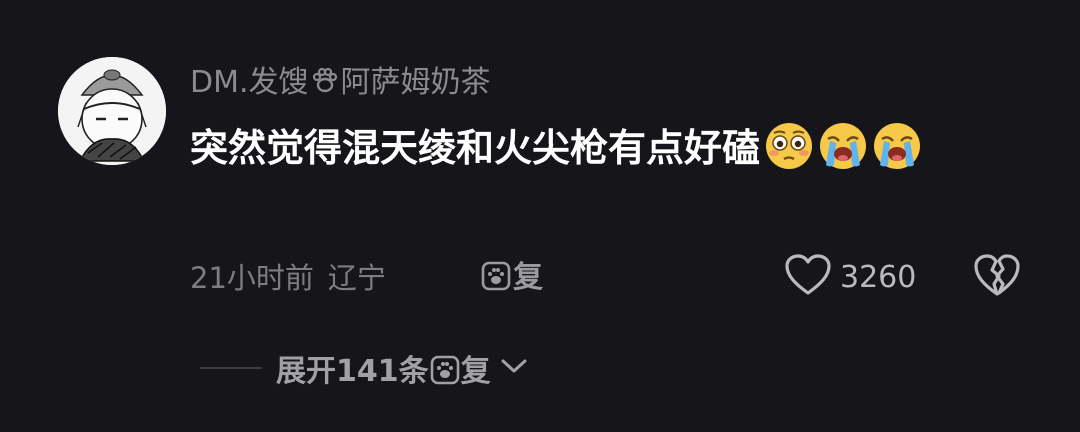 The height and width of the screenshot is (432, 1080). What do you see at coordinates (511, 278) in the screenshot?
I see `reply-button: 复` at bounding box center [511, 278].